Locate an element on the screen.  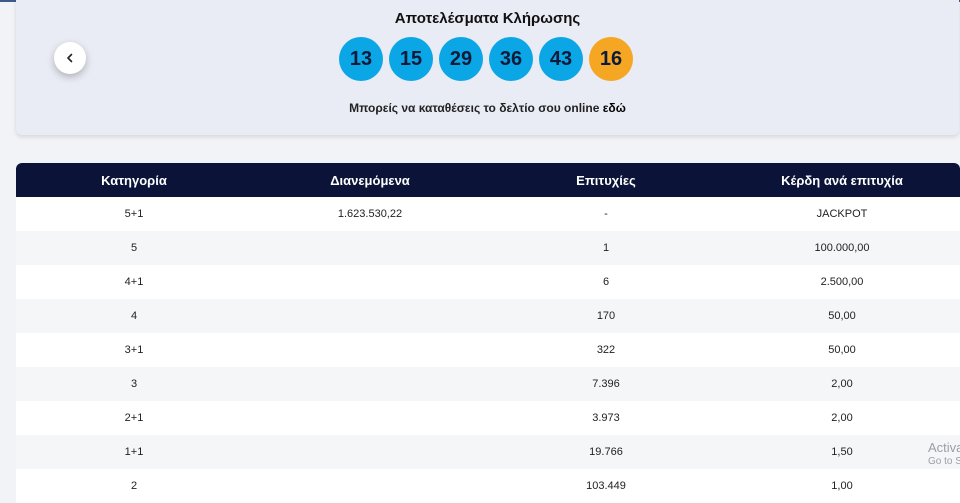
cell-category: 1+1 is located at coordinates (134, 452).